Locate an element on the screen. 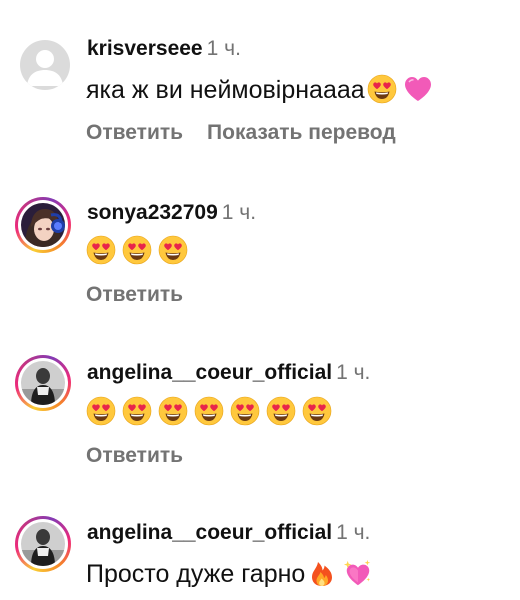 Image resolution: width=520 pixels, height=600 pixels. comment-meta: sonya232709 1 ч. is located at coordinates (171, 213).